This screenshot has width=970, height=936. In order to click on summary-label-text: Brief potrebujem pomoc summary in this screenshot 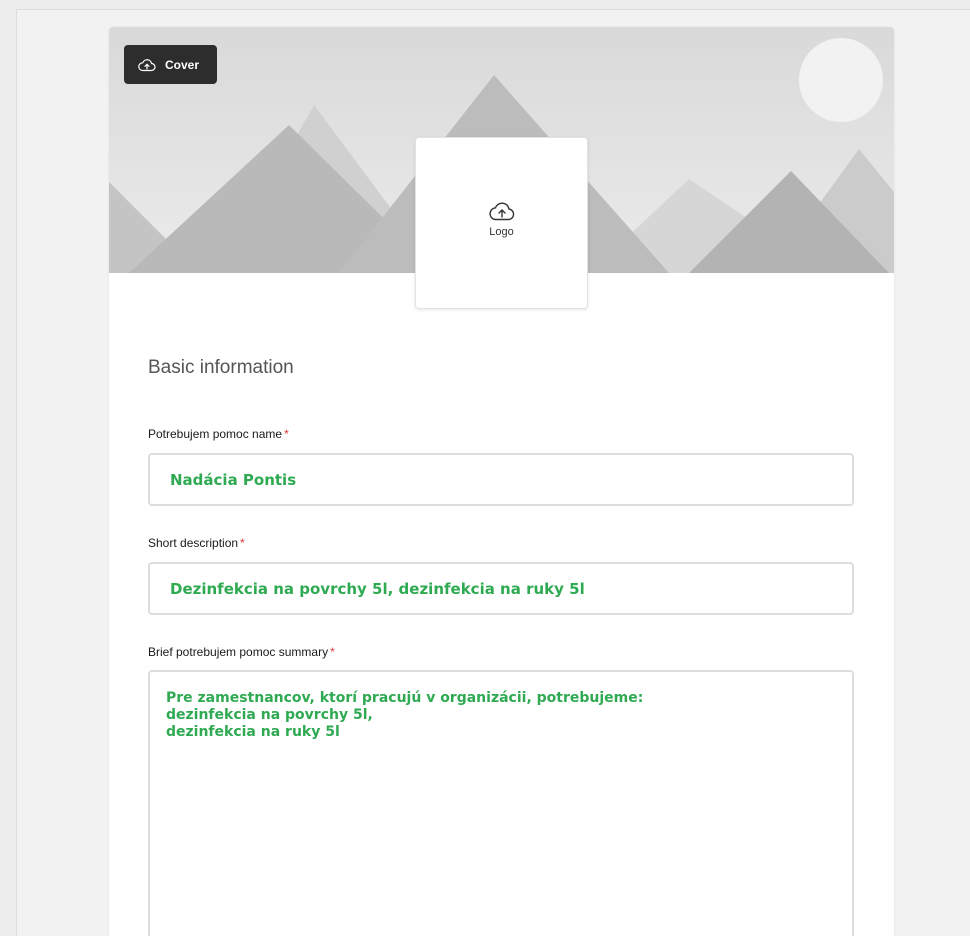, I will do `click(238, 652)`.